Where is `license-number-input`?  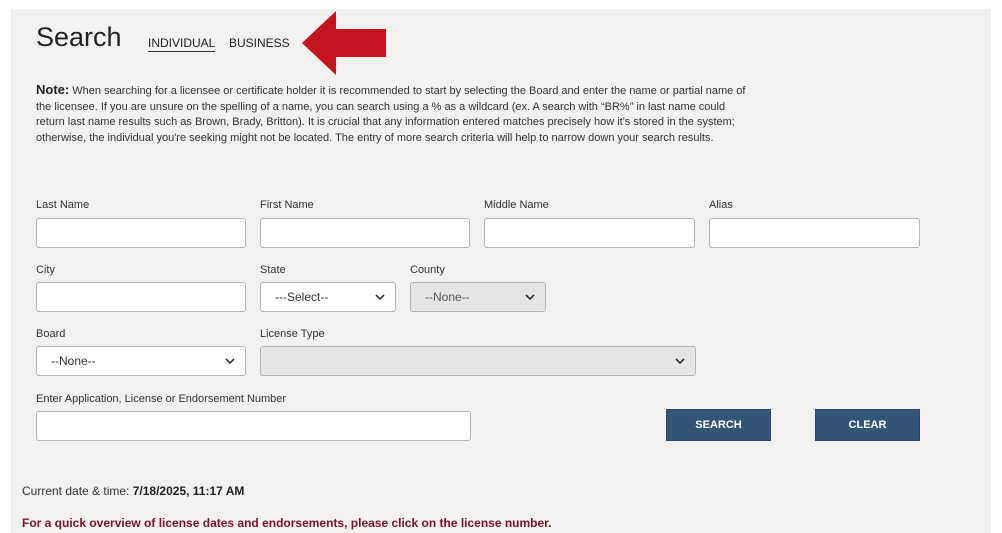 license-number-input is located at coordinates (253, 426).